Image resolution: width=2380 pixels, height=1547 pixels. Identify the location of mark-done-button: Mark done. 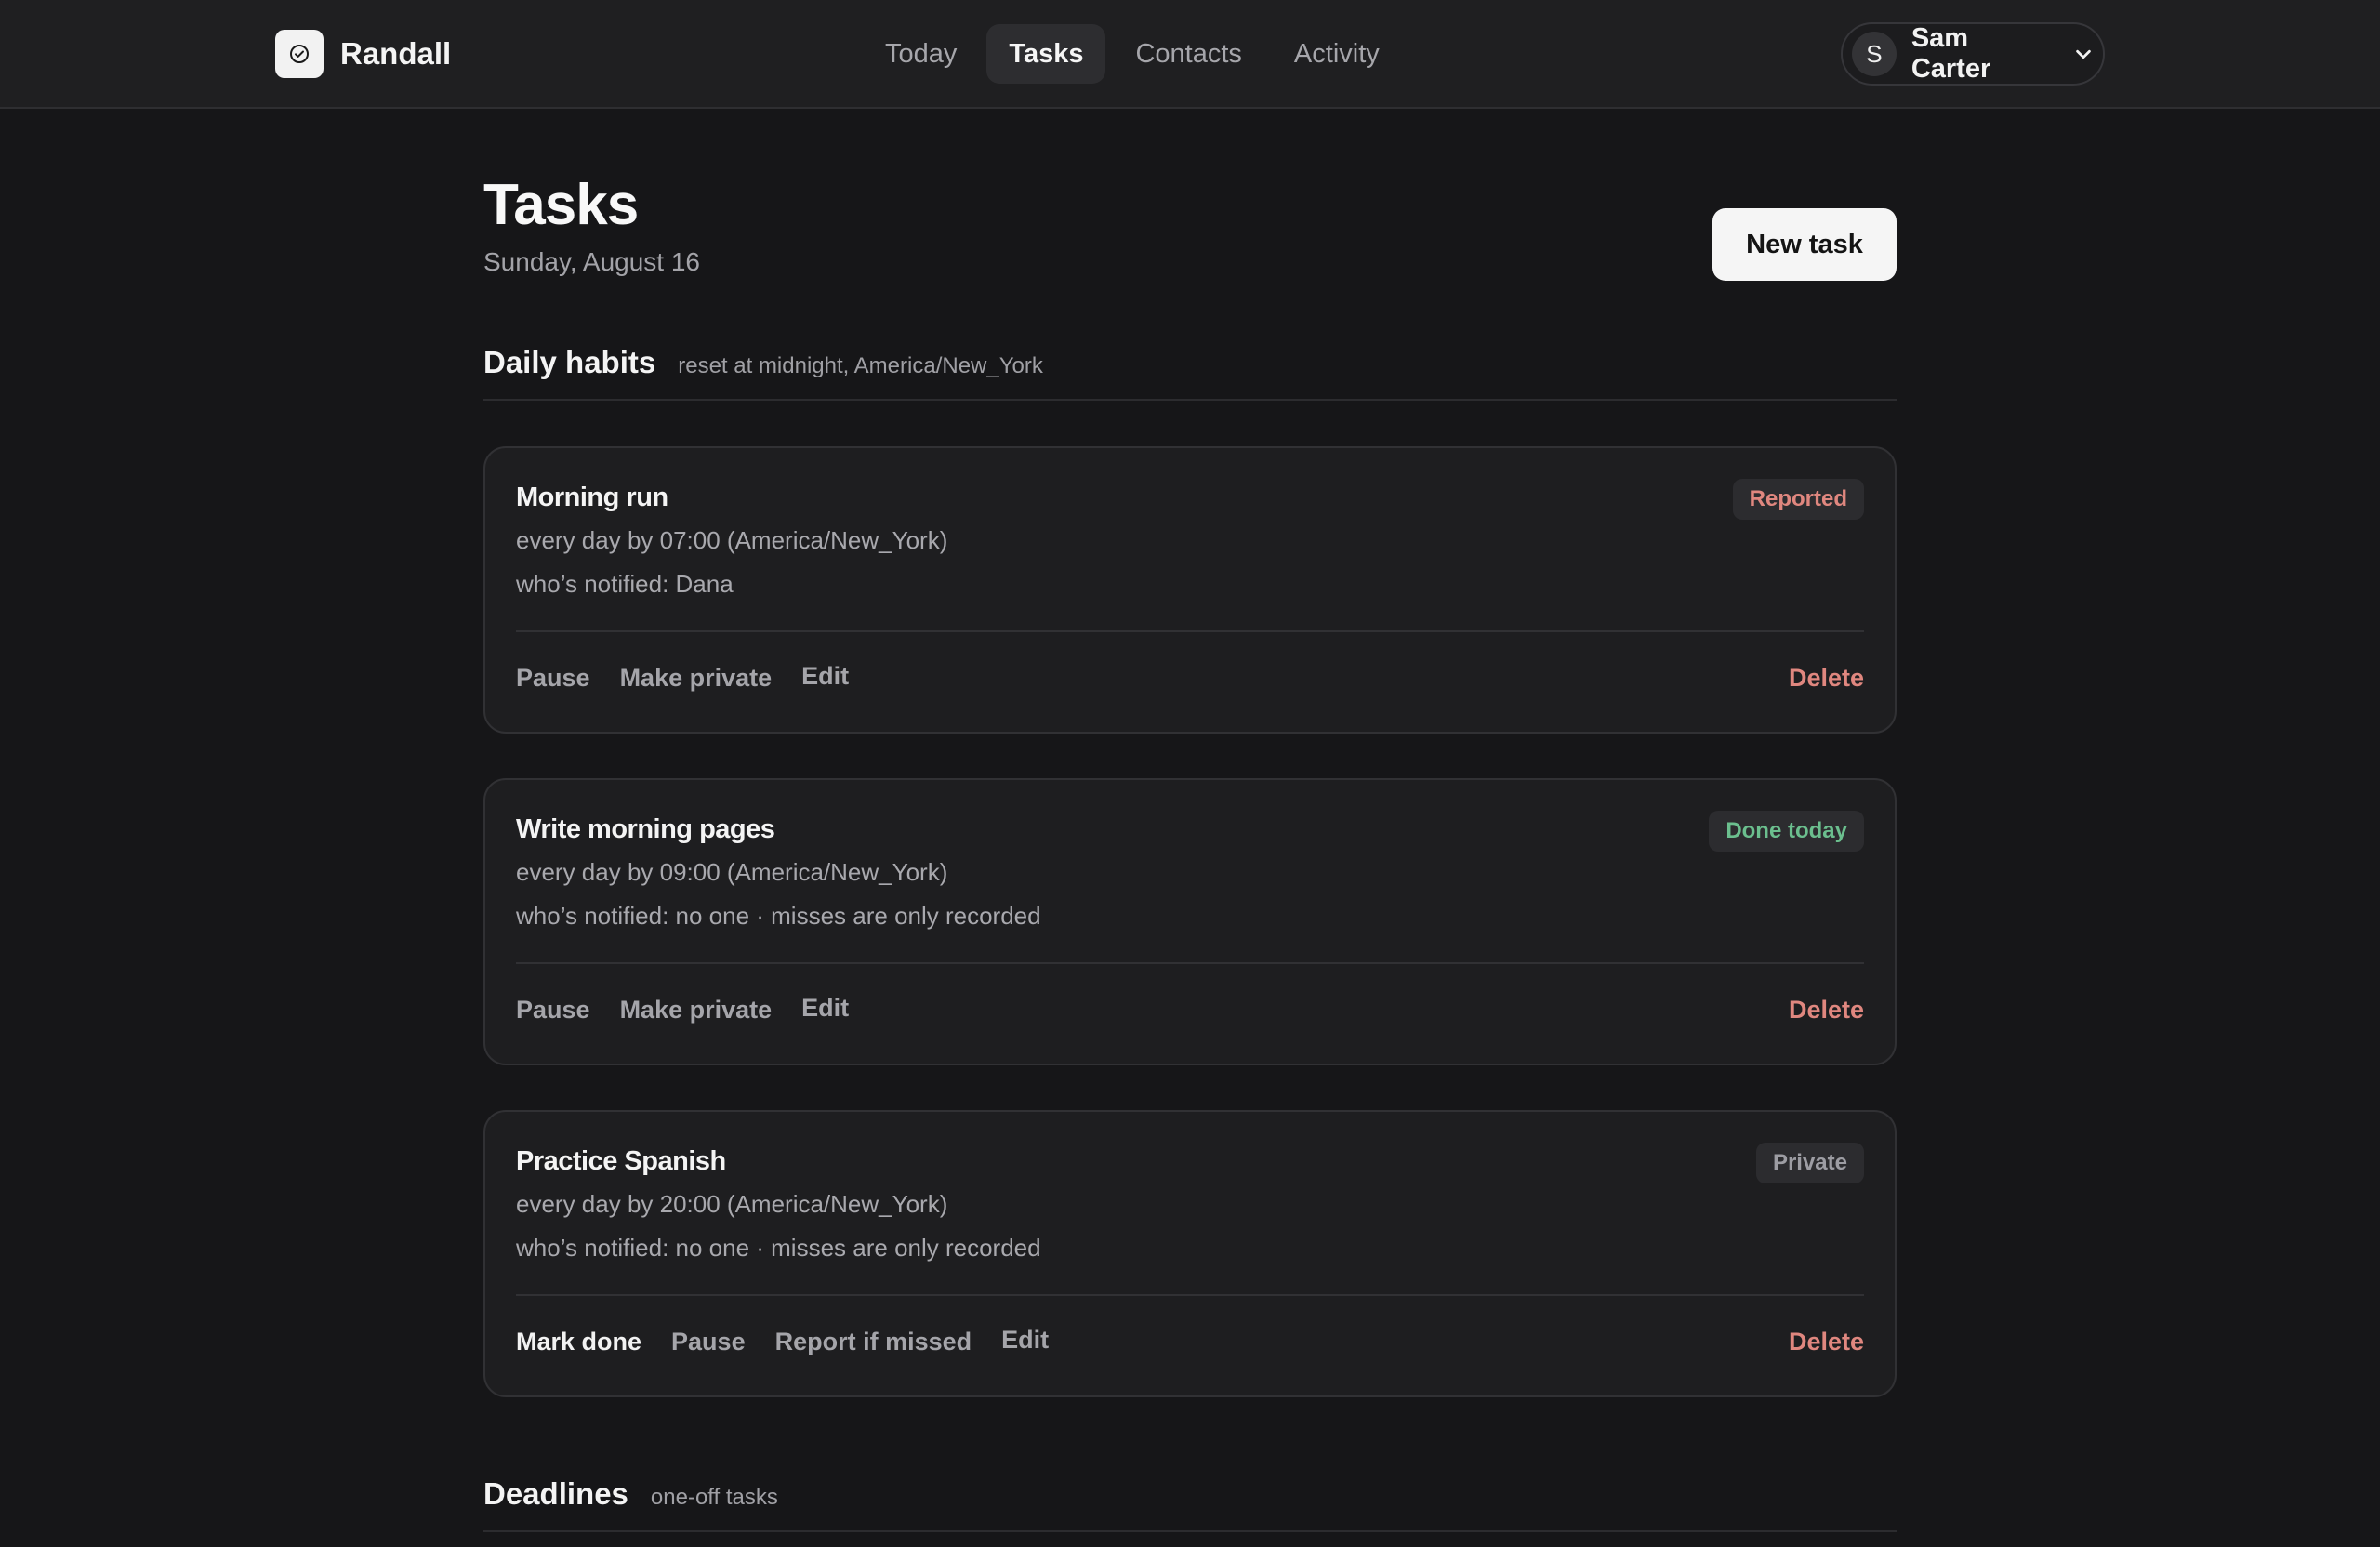
(578, 1342).